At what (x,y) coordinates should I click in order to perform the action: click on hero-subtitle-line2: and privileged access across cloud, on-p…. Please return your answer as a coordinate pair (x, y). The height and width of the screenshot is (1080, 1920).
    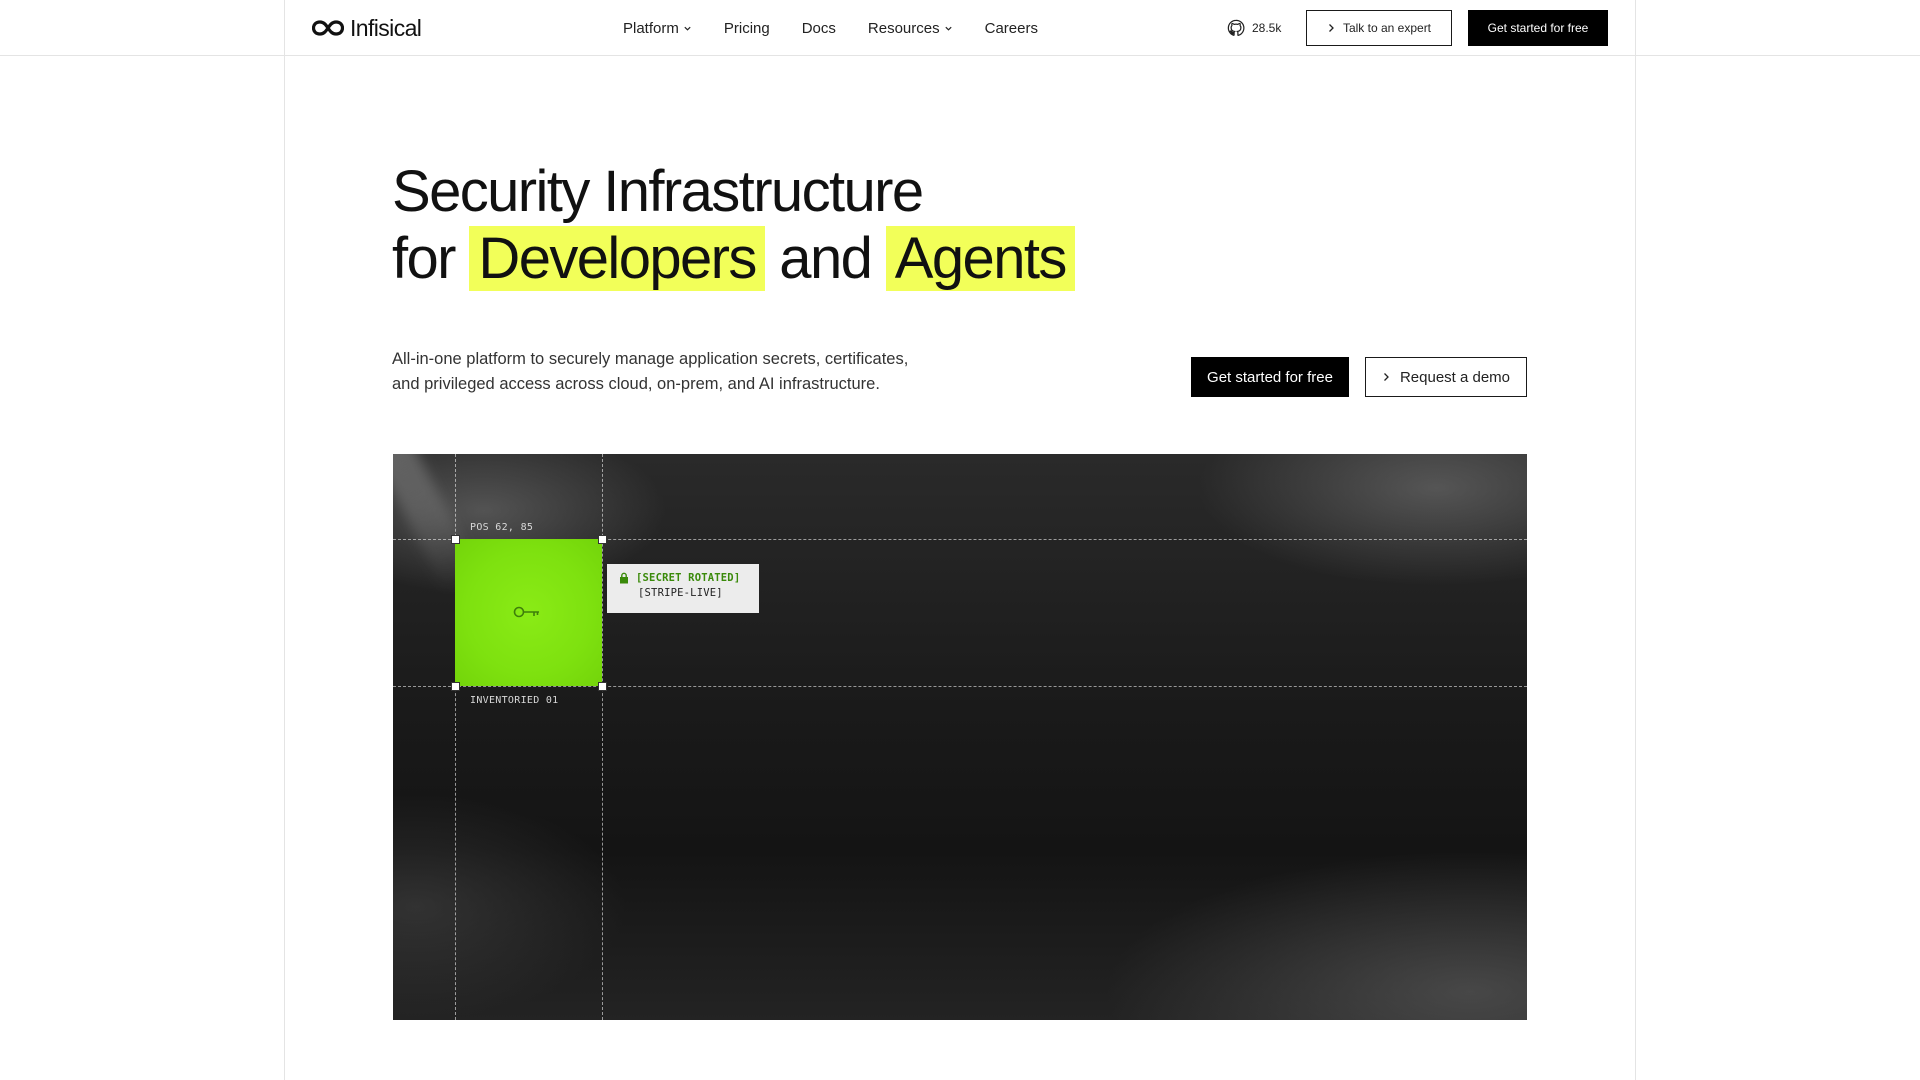
    Looking at the image, I should click on (636, 384).